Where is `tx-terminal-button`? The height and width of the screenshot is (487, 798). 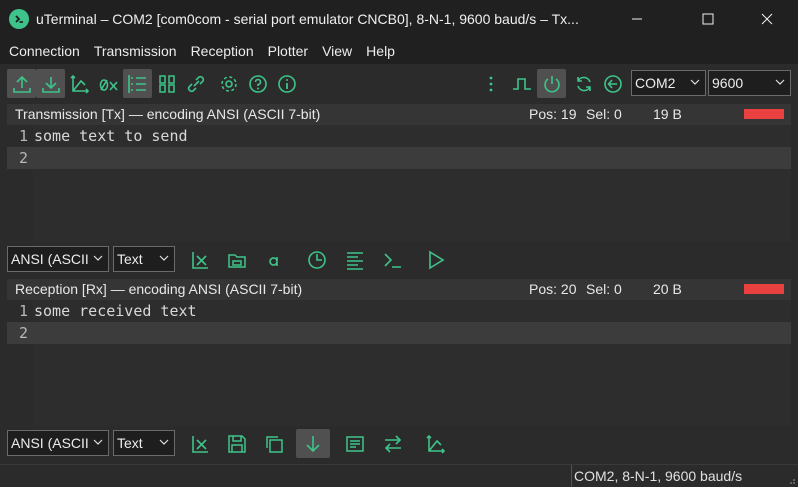
tx-terminal-button is located at coordinates (392, 259).